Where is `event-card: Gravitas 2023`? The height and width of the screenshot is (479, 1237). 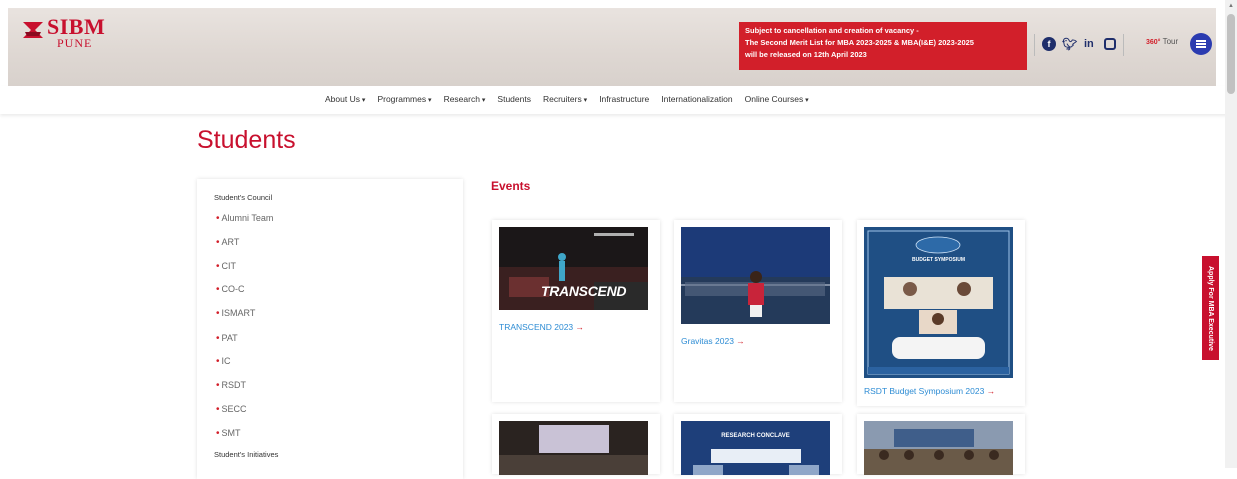
event-card: Gravitas 2023 is located at coordinates (758, 311).